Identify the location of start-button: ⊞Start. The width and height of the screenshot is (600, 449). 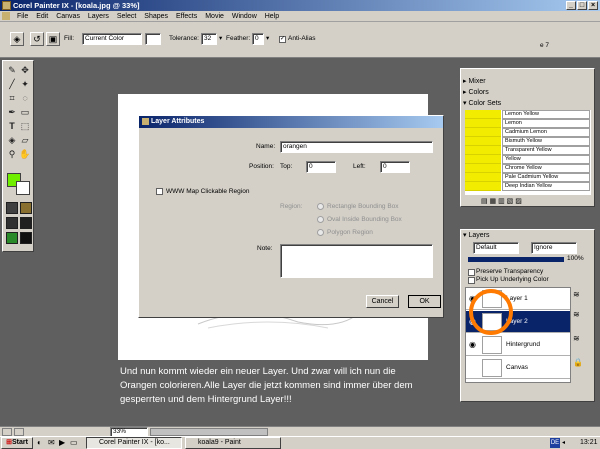
(17, 443).